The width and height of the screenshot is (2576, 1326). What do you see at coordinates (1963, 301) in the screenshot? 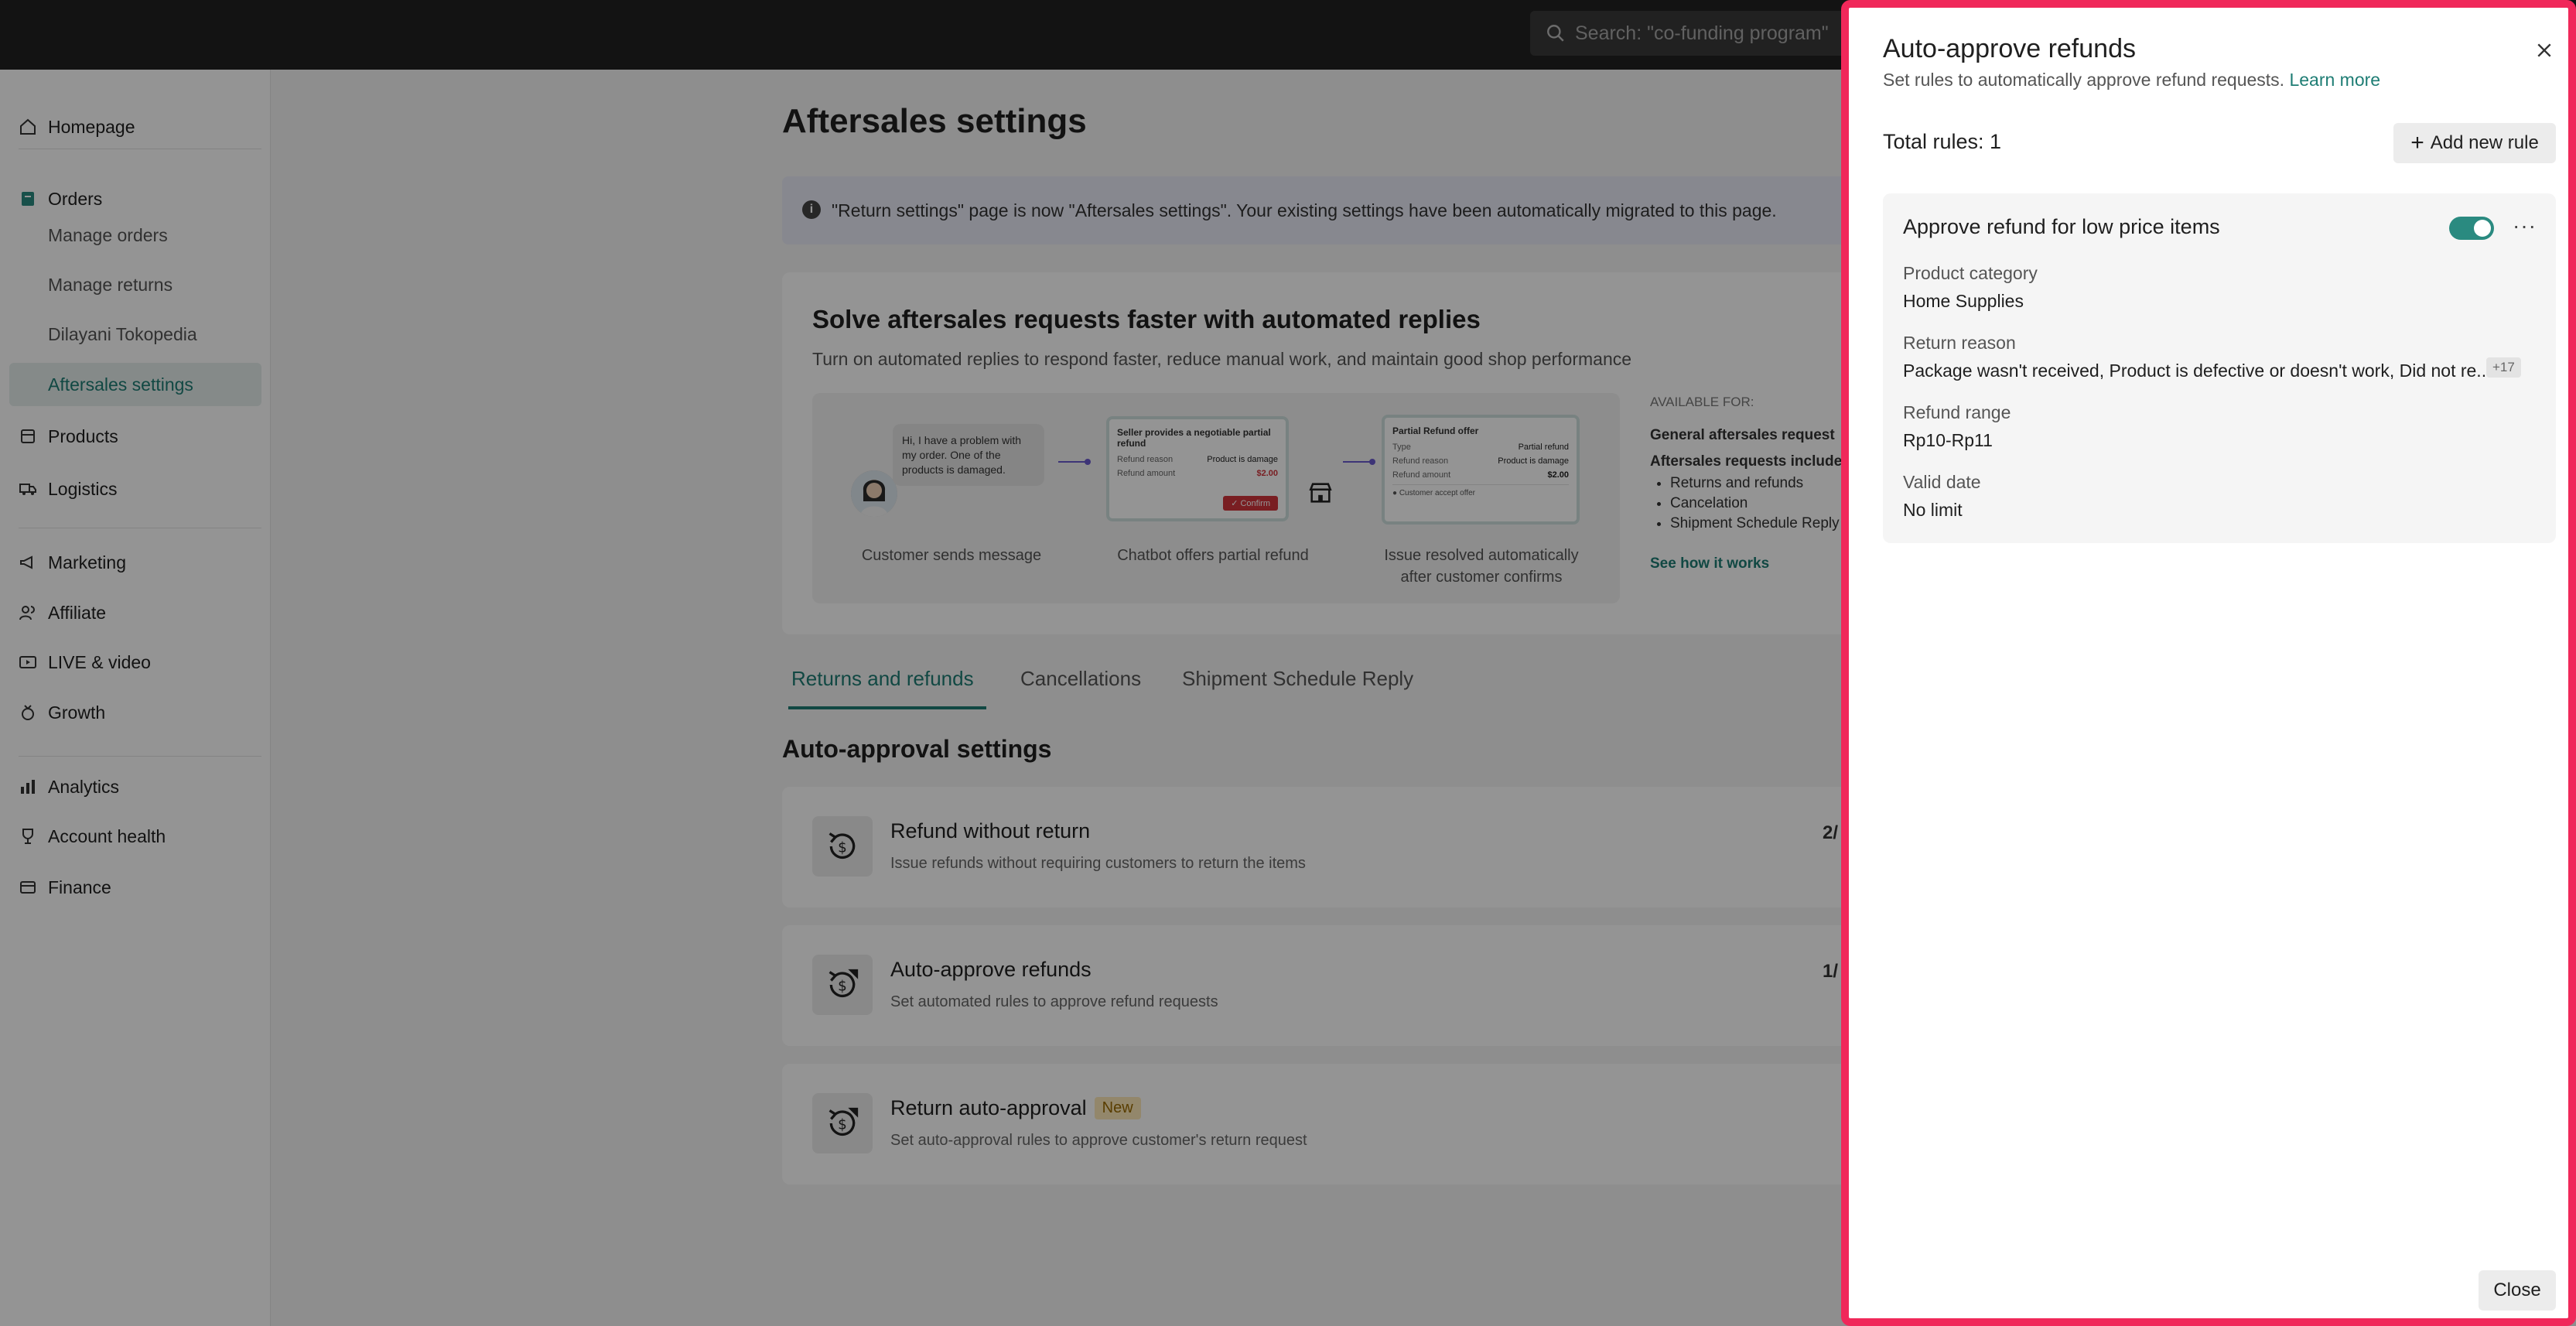
I see `field-value: Home Supplies` at bounding box center [1963, 301].